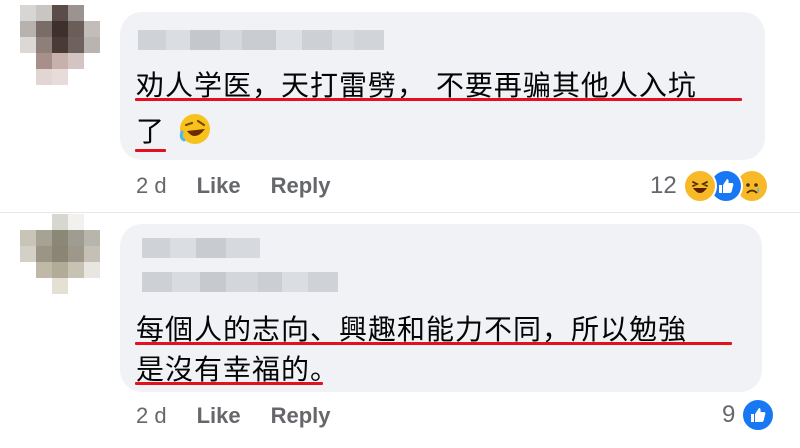 Image resolution: width=800 pixels, height=448 pixels. Describe the element at coordinates (400, 212) in the screenshot. I see `comment-divider` at that location.